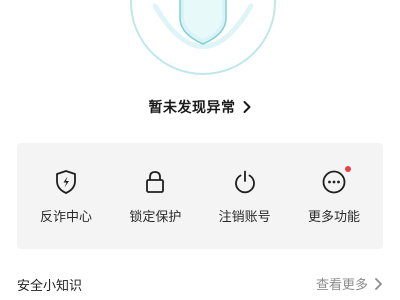 The image size is (400, 300). What do you see at coordinates (155, 217) in the screenshot?
I see `tool-label: 锁定保护` at bounding box center [155, 217].